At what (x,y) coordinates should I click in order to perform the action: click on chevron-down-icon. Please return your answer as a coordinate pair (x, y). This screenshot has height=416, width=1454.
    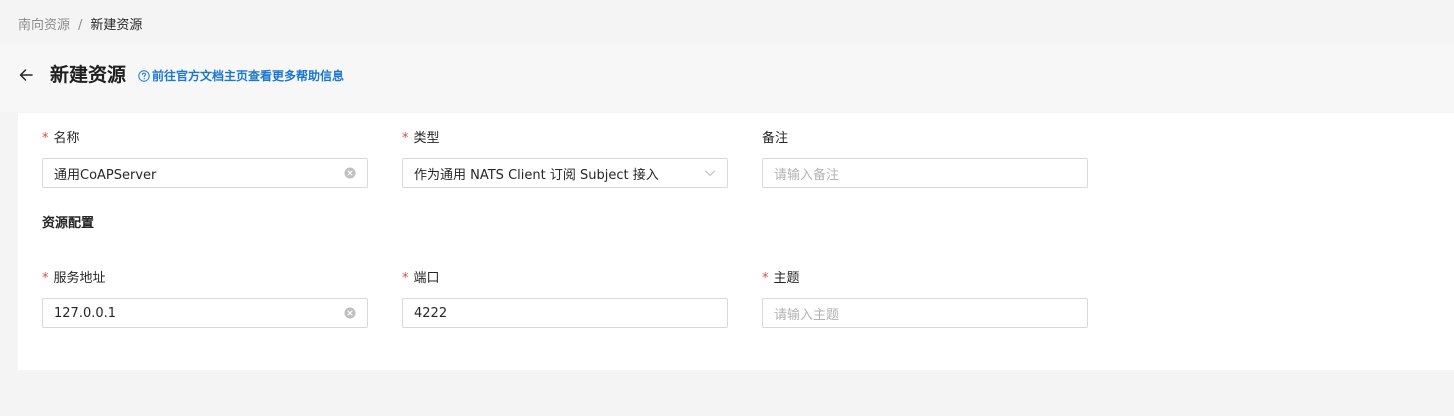
    Looking at the image, I should click on (710, 173).